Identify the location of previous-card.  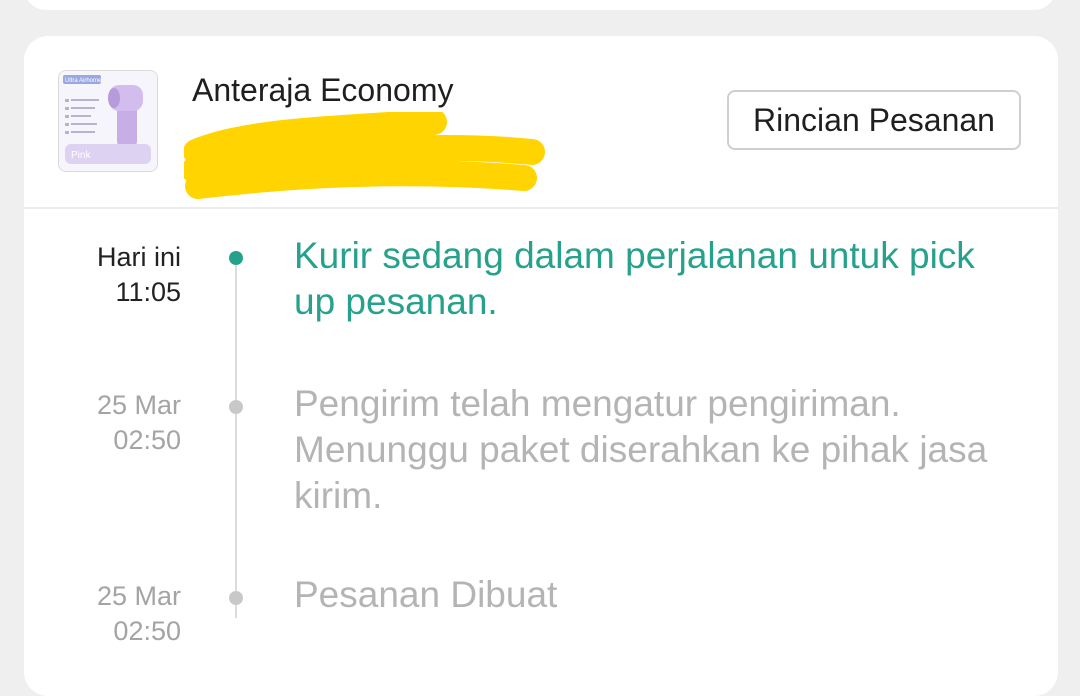
(540, 5).